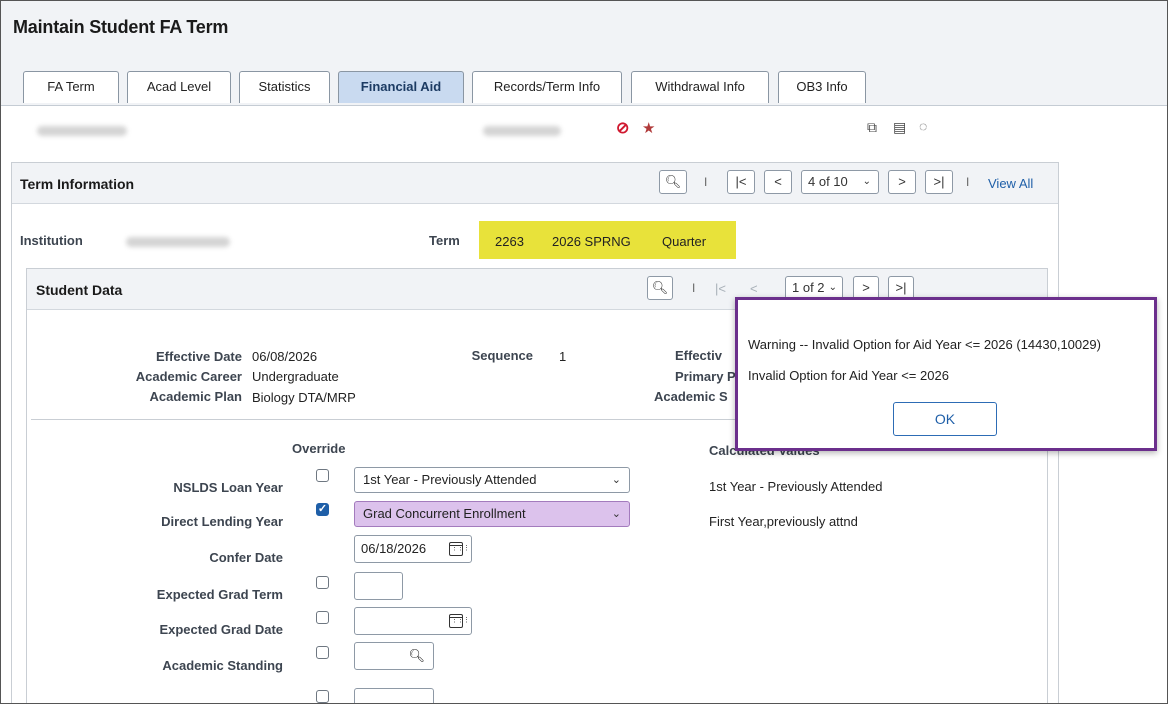 The height and width of the screenshot is (704, 1168). Describe the element at coordinates (394, 695) in the screenshot. I see `next-input` at that location.